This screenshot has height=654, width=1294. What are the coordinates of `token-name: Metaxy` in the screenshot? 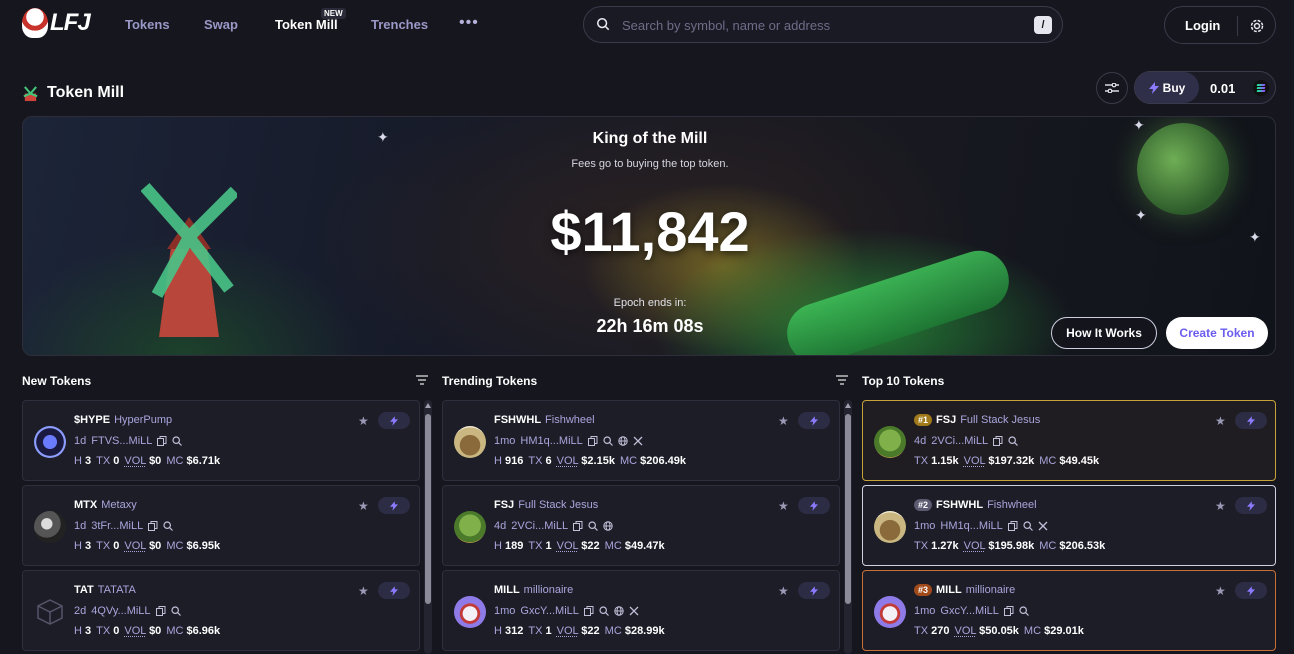 It's located at (119, 505).